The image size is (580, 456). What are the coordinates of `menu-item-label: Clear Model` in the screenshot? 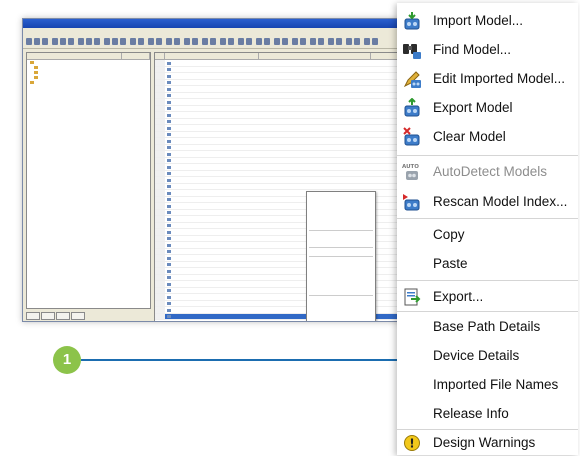 It's located at (469, 136).